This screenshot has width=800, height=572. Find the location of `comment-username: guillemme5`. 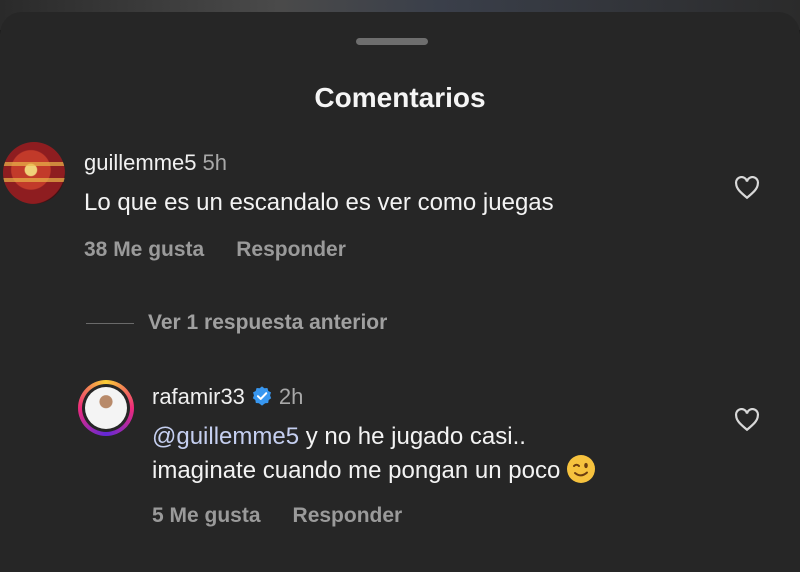

comment-username: guillemme5 is located at coordinates (140, 162).